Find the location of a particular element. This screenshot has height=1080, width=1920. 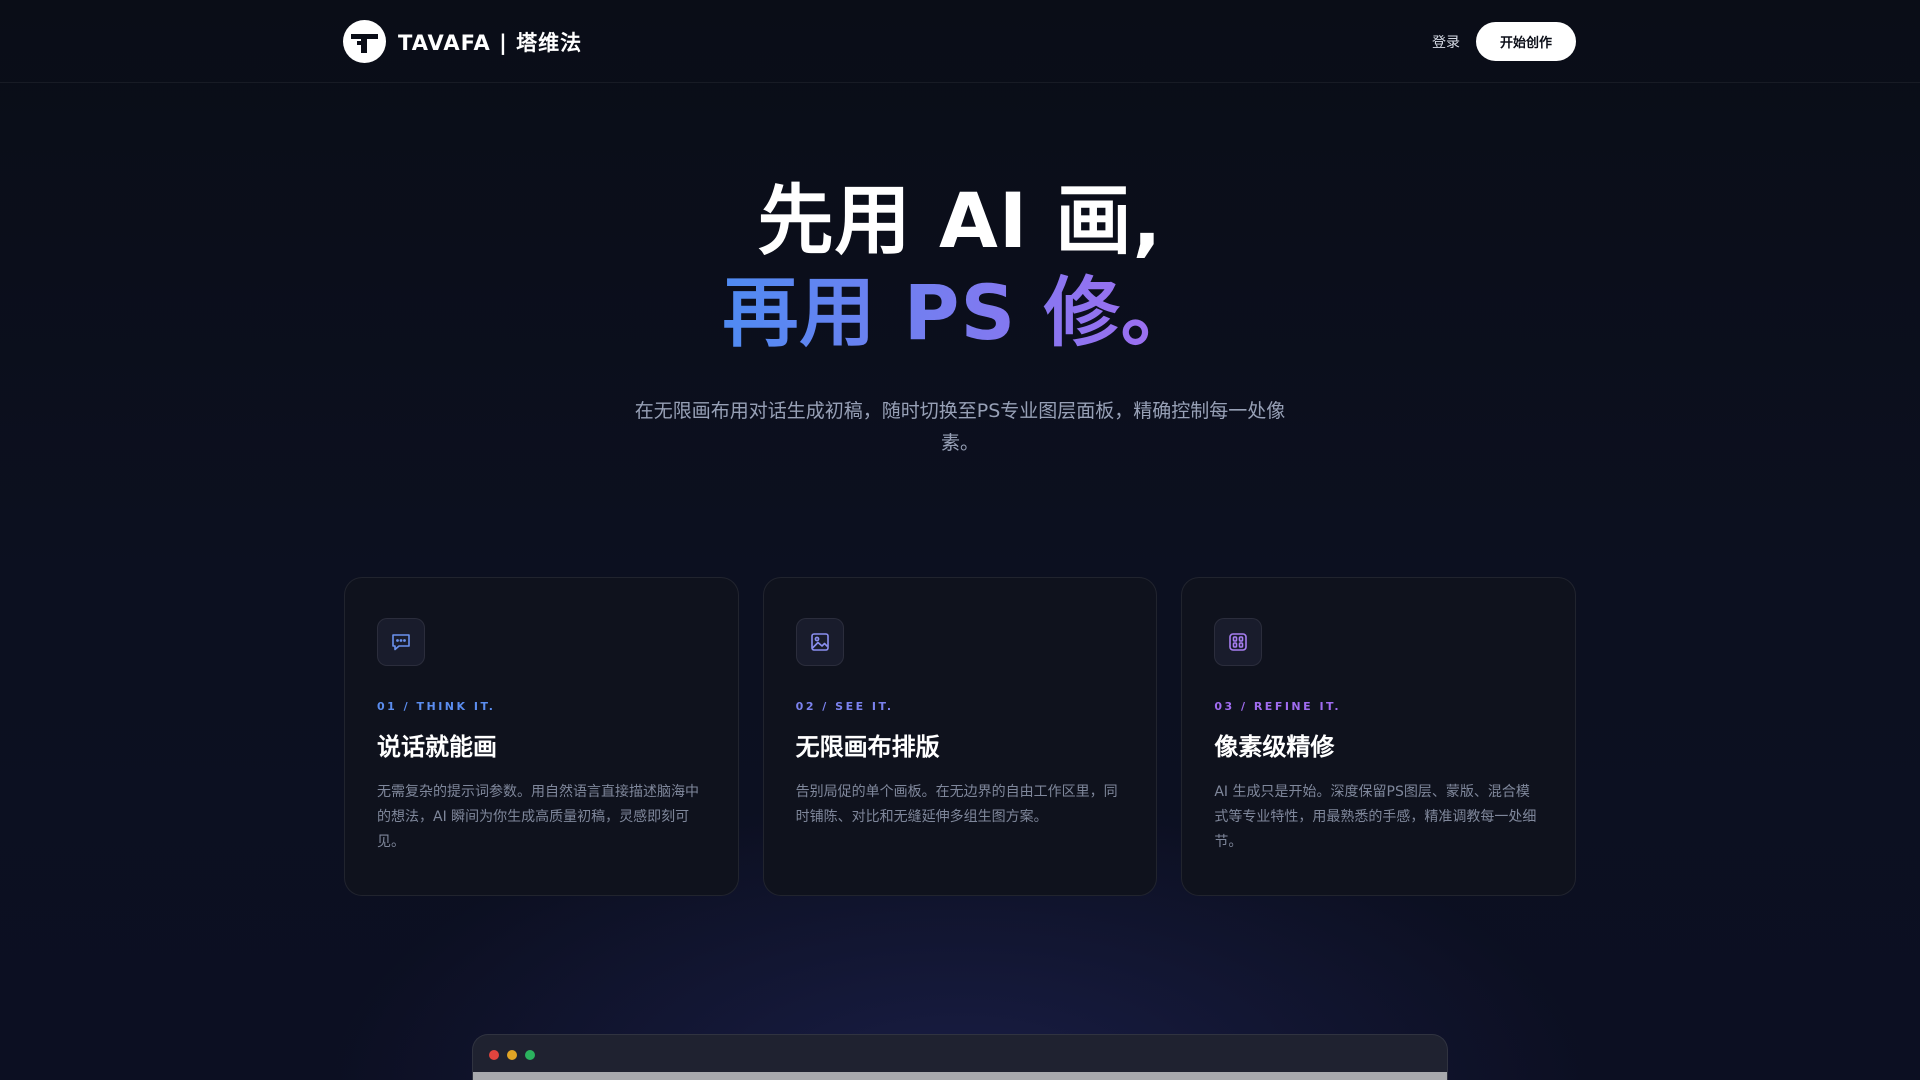

app-preview-content is located at coordinates (960, 1076).